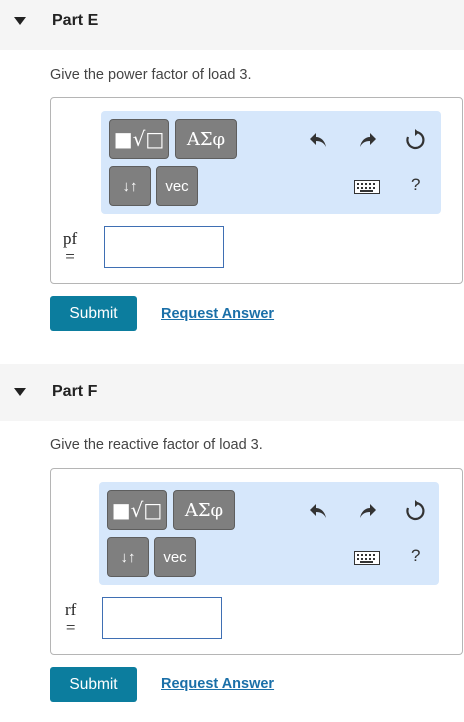  Describe the element at coordinates (75, 391) in the screenshot. I see `part-title: Part F` at that location.